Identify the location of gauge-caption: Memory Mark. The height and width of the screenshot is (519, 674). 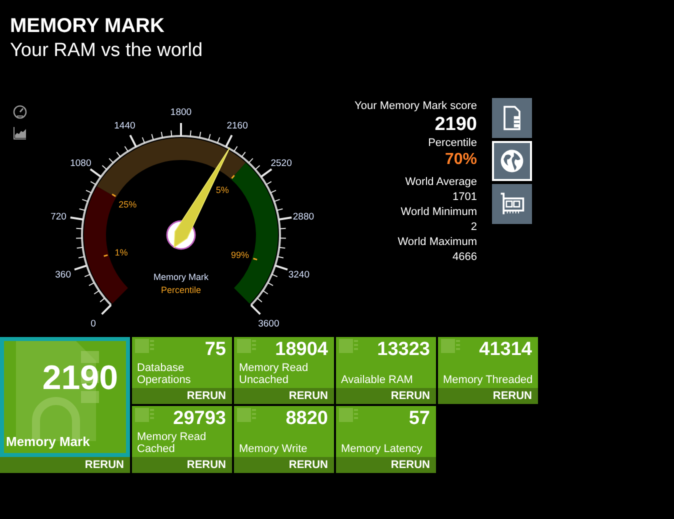
(181, 277).